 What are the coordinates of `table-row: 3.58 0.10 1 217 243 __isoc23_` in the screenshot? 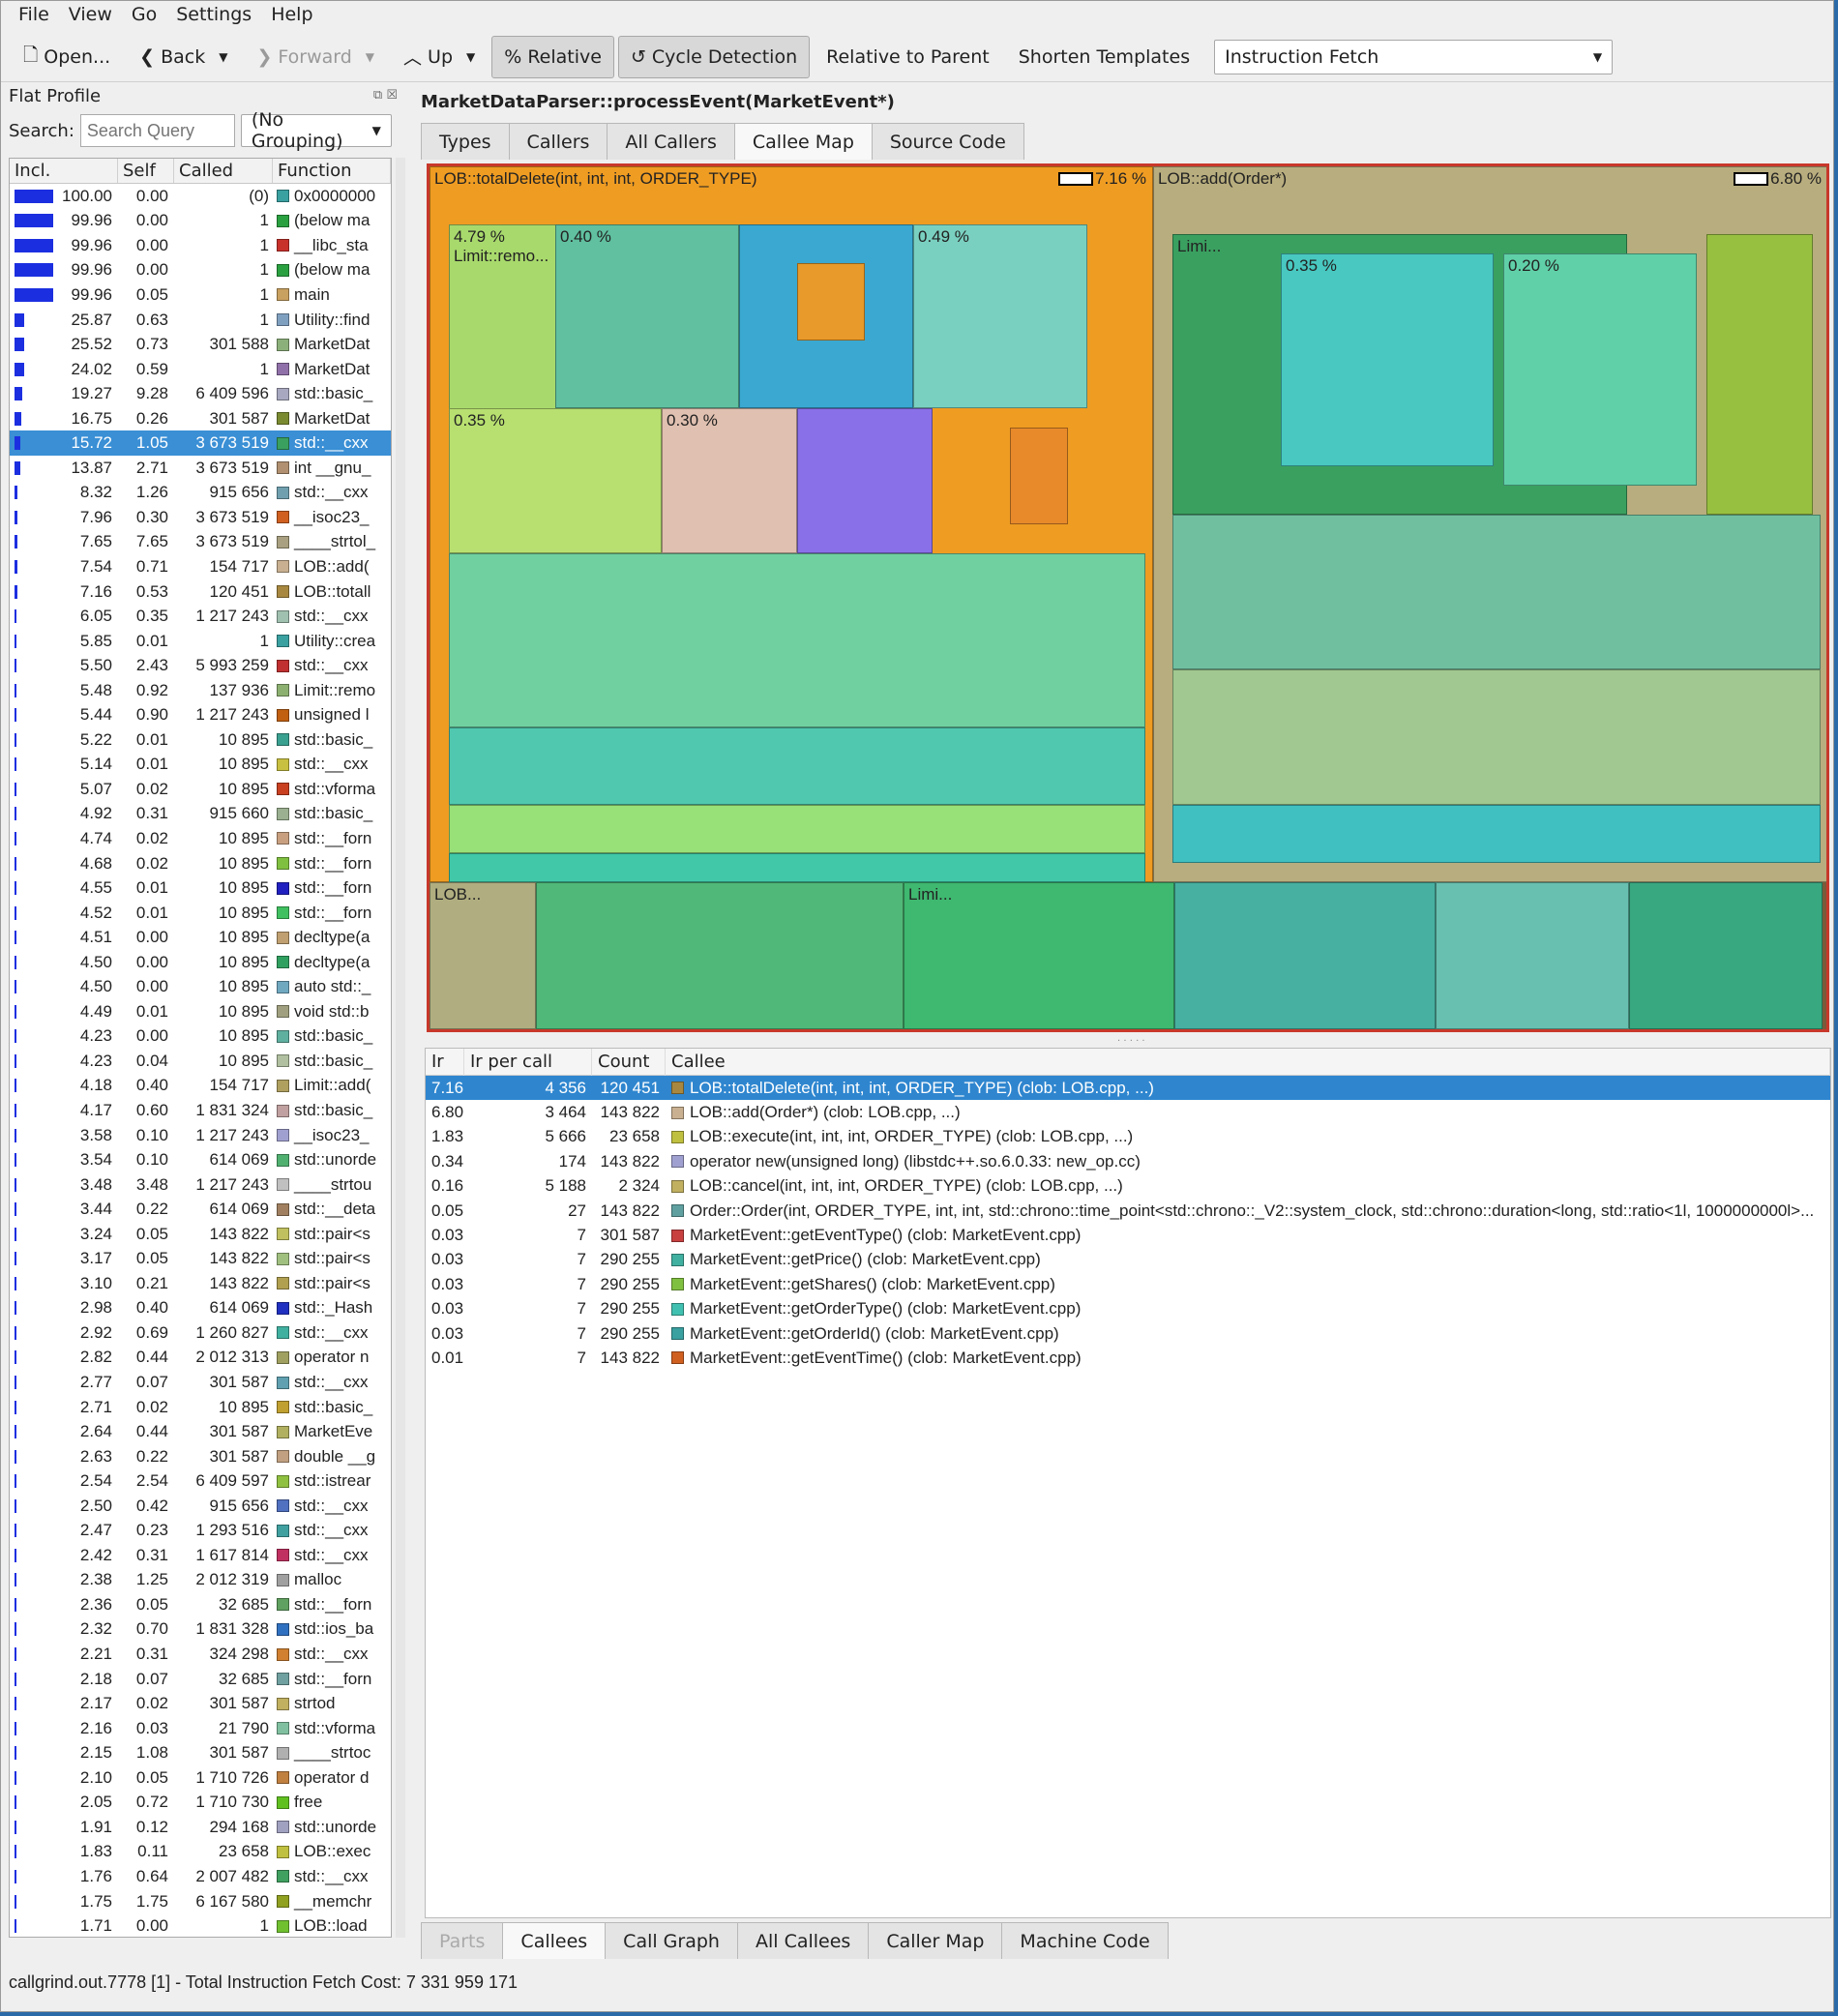 It's located at (201, 1136).